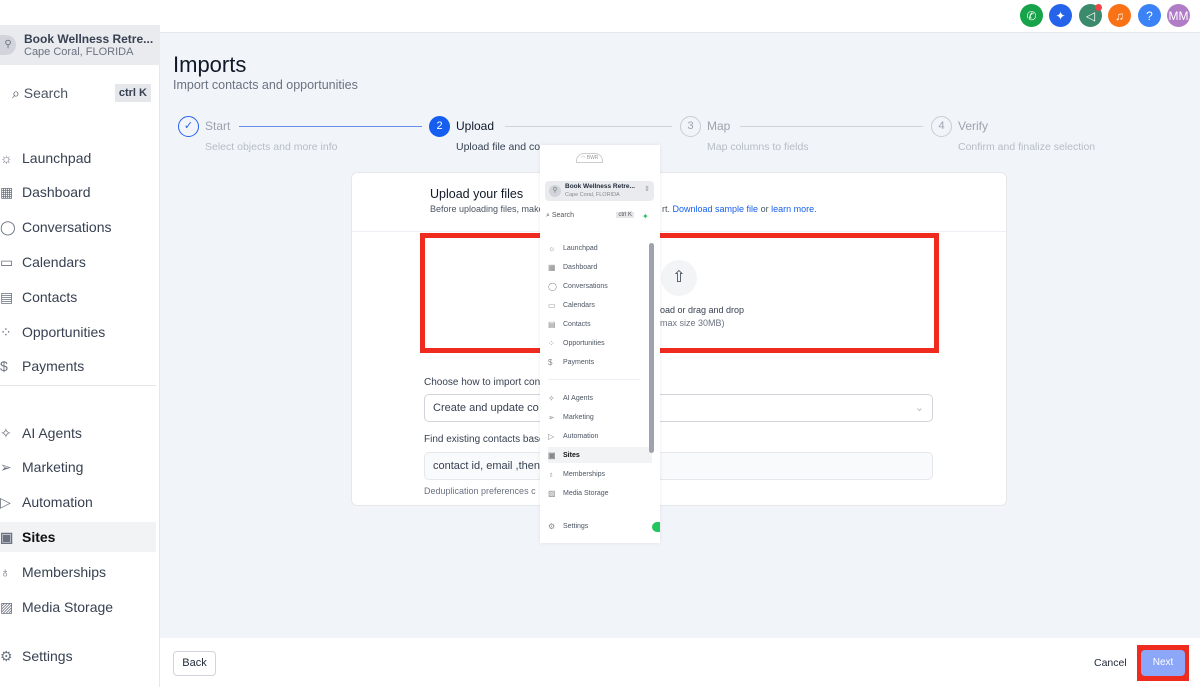 The height and width of the screenshot is (687, 1200). Describe the element at coordinates (486, 408) in the screenshot. I see `import-method-value: Create and update co` at that location.